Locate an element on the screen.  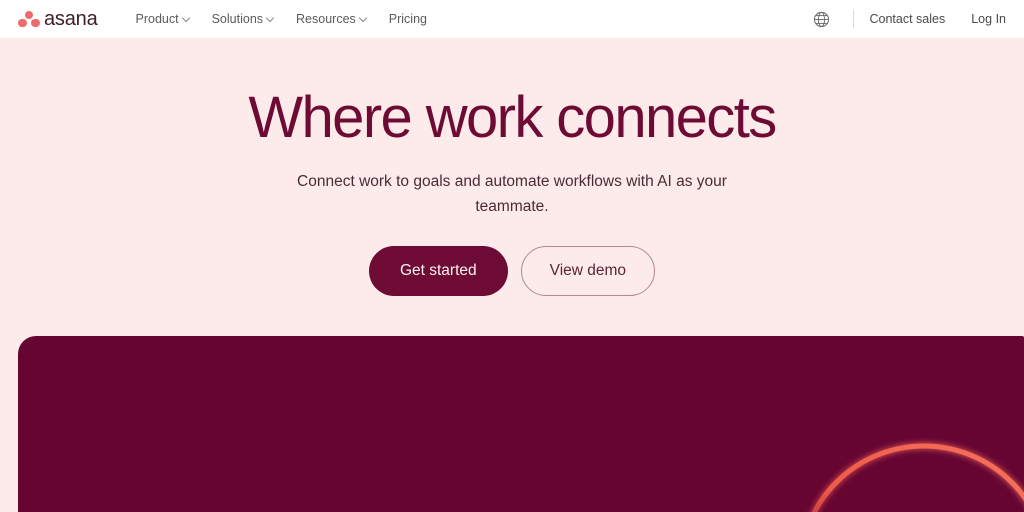
nav-item-solutions: Solutions is located at coordinates (243, 19).